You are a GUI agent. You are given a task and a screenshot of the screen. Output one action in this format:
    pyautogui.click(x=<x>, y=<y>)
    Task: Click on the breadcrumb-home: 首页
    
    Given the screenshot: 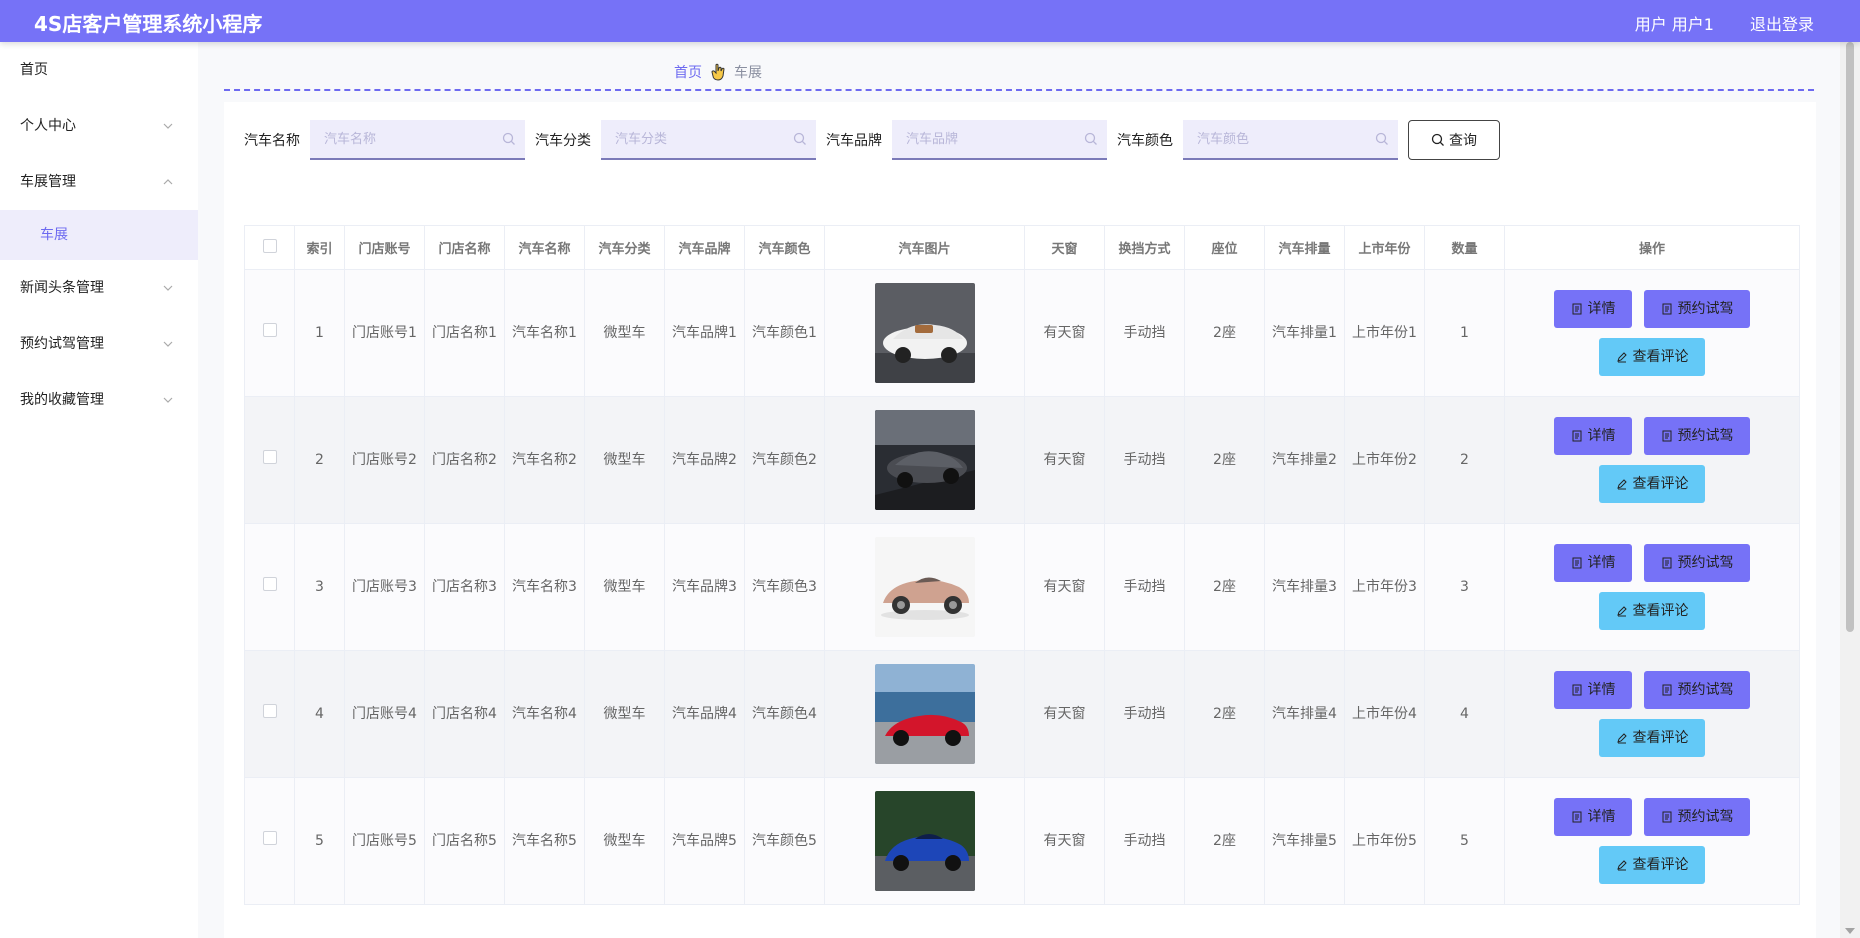 What is the action you would take?
    pyautogui.click(x=688, y=72)
    